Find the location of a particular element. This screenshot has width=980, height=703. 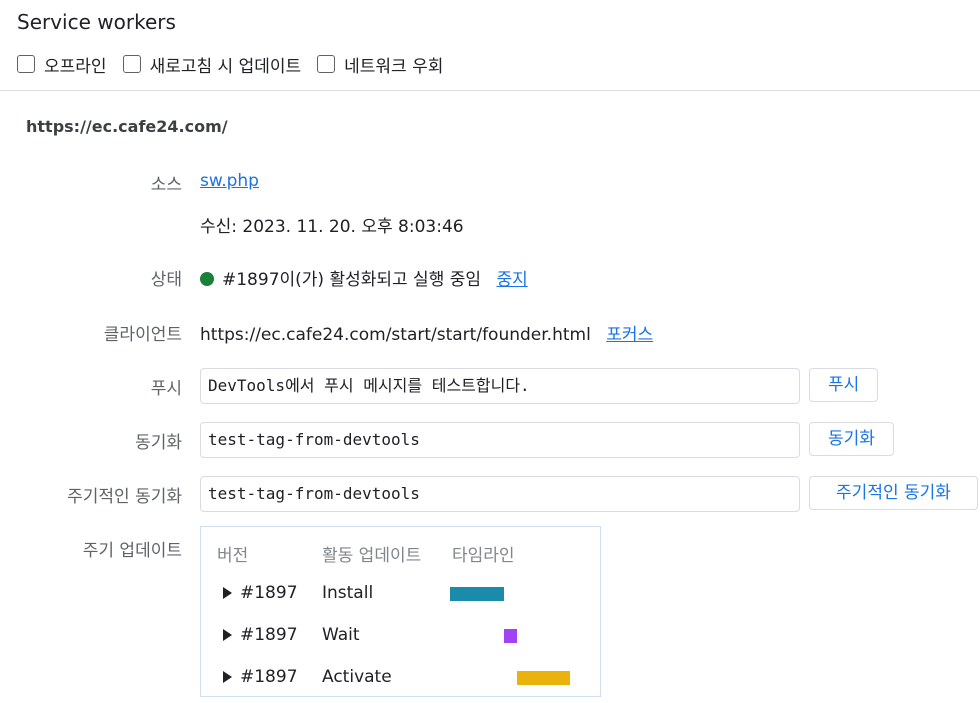

activity-column-header: 활동 업데이트 is located at coordinates (372, 556).